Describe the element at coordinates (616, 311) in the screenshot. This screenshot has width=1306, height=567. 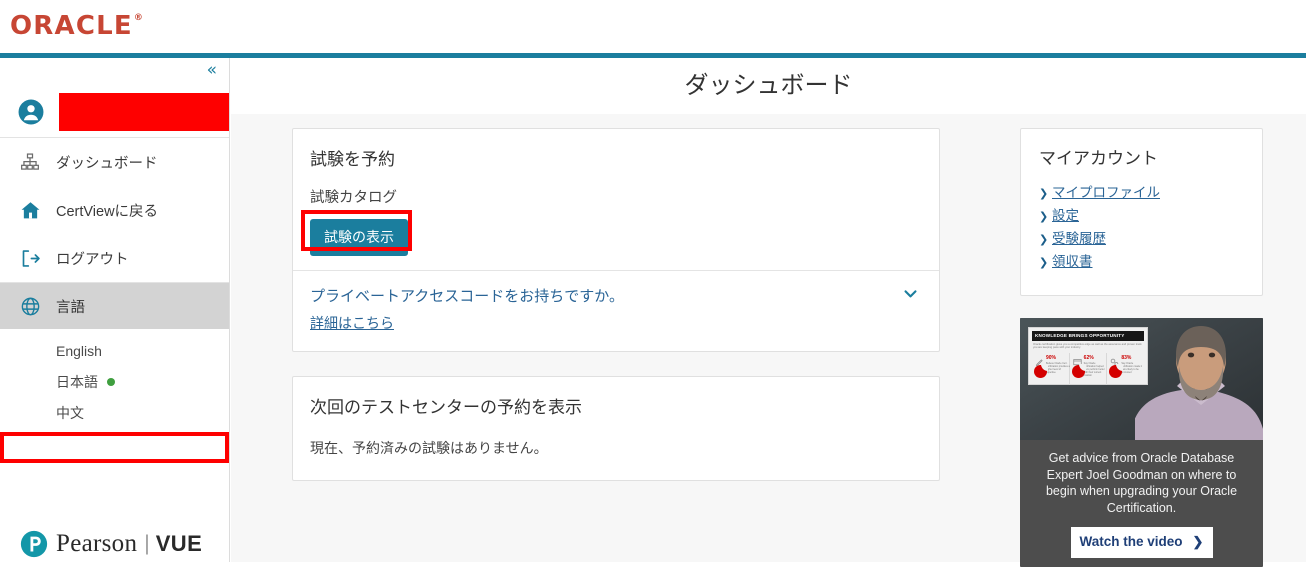
I see `private-access-code-row: プライベートアクセスコードをお持ちですか。 詳細はこちら` at that location.